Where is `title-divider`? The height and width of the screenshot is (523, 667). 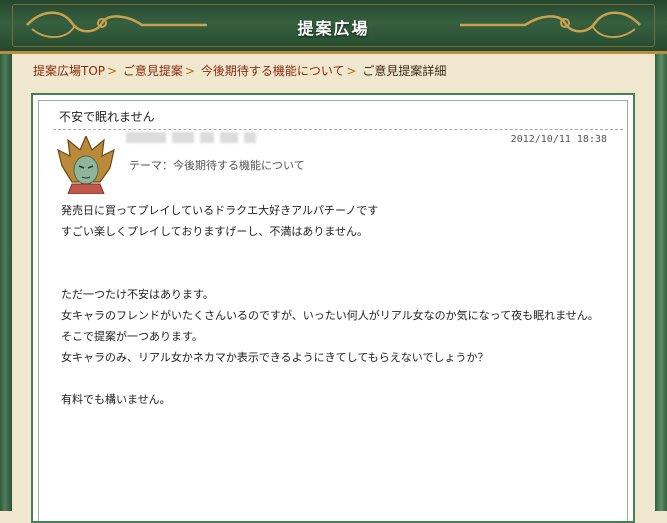
title-divider is located at coordinates (338, 129).